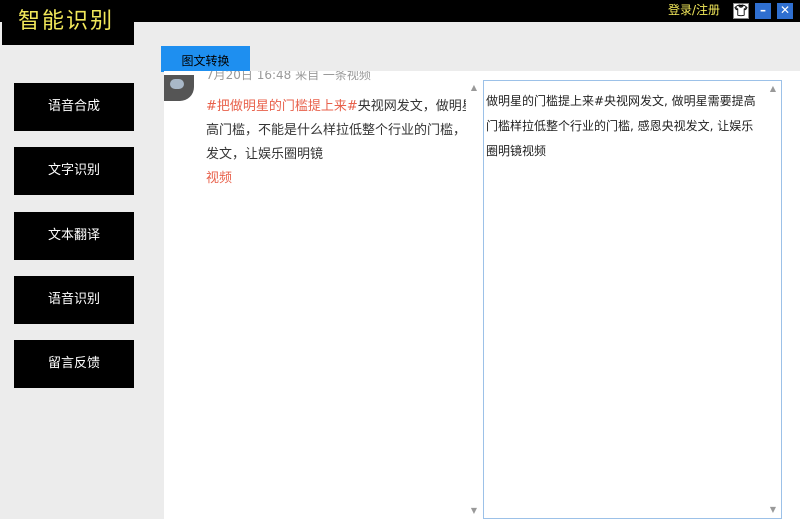 The image size is (800, 519). Describe the element at coordinates (773, 299) in the screenshot. I see `result-scrollbar: ▲ ▼` at that location.